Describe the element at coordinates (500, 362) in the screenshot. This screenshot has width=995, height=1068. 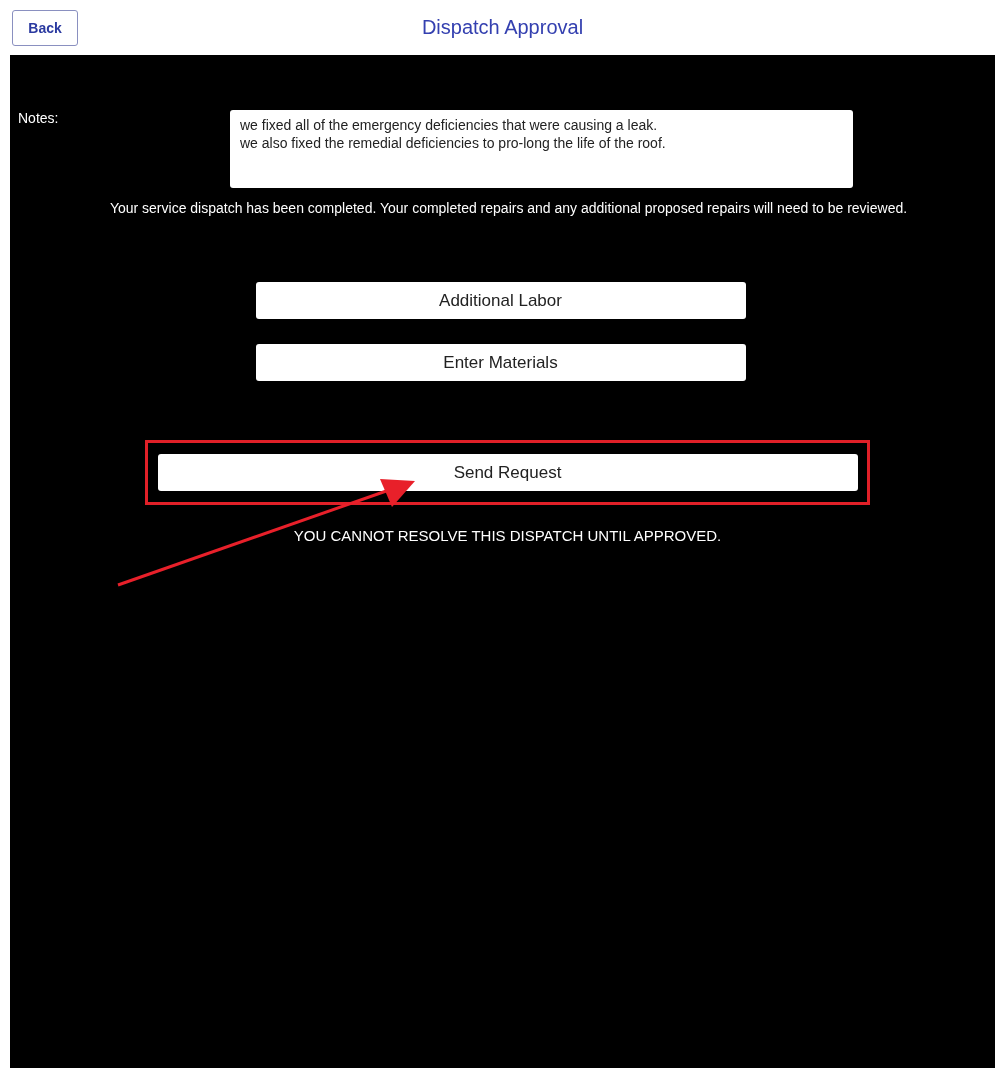
I see `action-button: Enter Materials` at that location.